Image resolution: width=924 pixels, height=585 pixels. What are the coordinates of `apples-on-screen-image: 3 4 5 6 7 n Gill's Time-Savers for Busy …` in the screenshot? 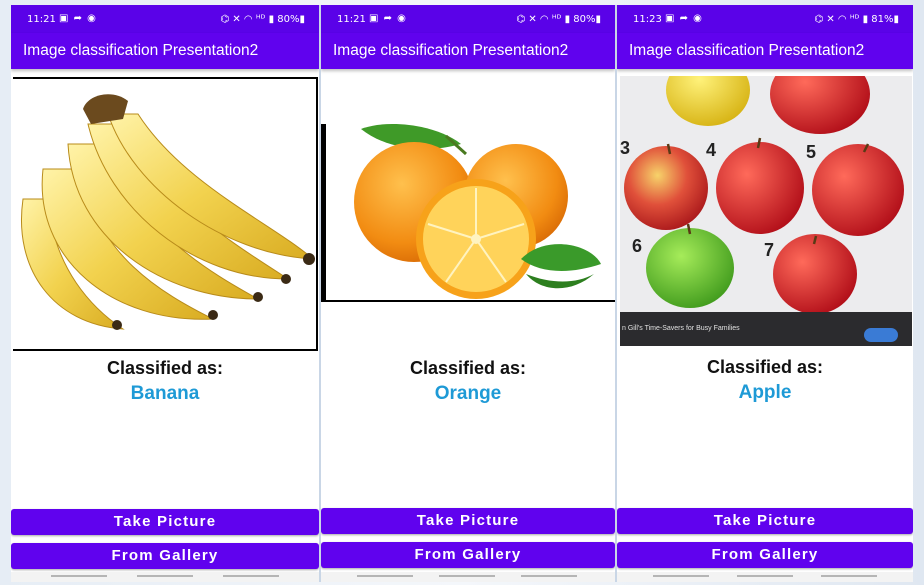 It's located at (766, 211).